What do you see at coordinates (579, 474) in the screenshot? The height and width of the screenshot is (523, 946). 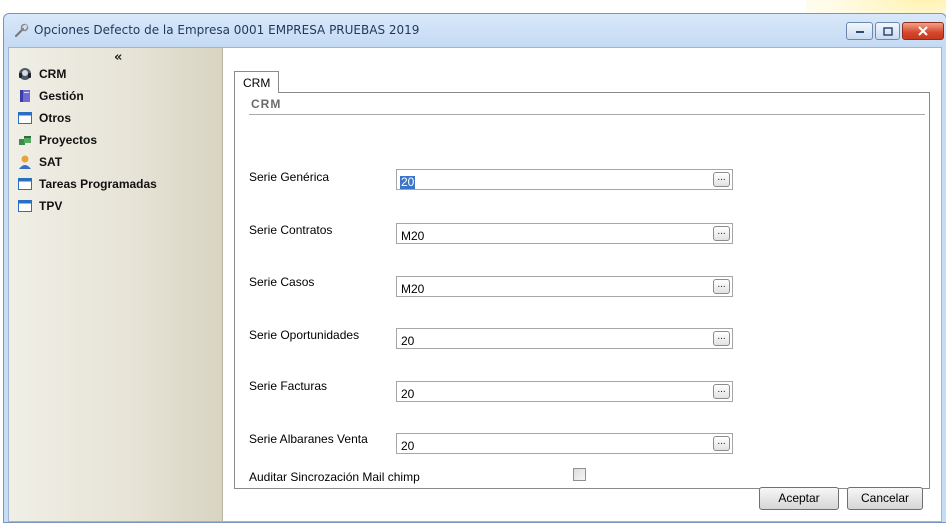 I see `mailchimp-audit-checkbox` at bounding box center [579, 474].